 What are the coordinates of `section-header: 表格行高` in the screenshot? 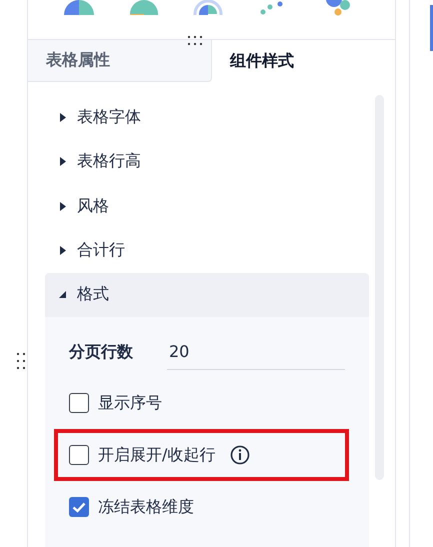 It's located at (207, 161).